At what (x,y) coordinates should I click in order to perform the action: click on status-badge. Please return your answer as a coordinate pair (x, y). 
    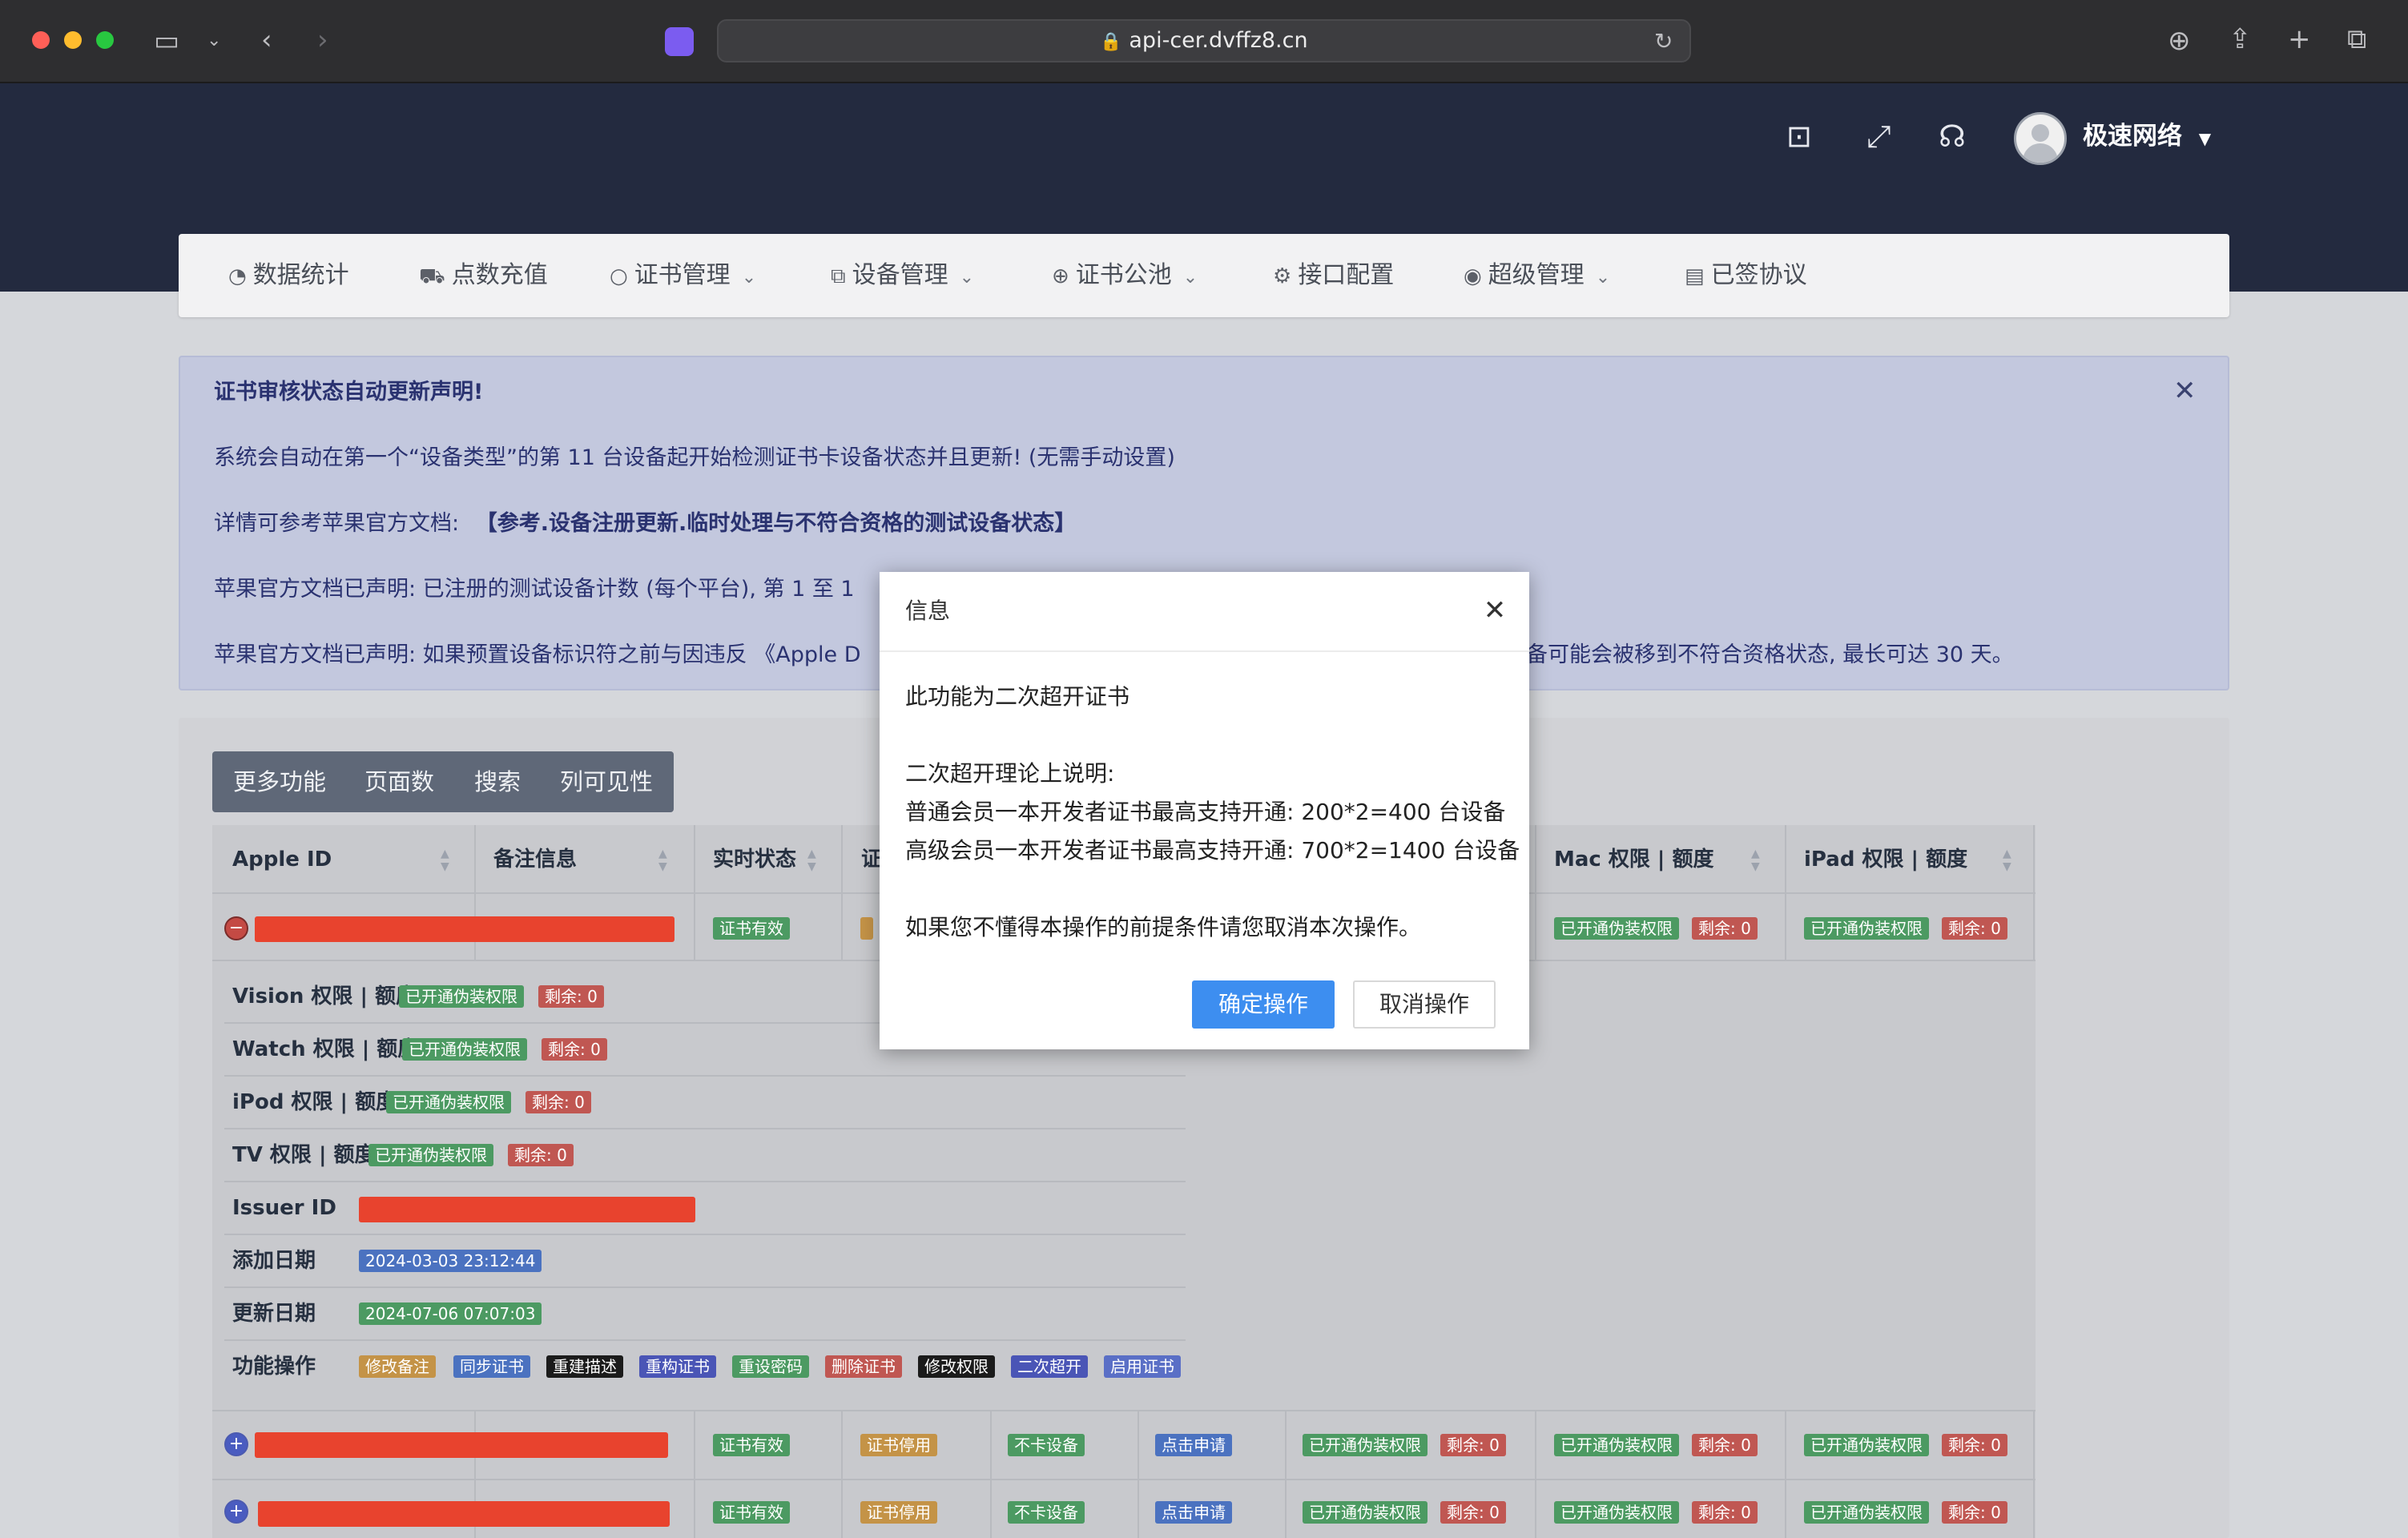
    Looking at the image, I should click on (866, 928).